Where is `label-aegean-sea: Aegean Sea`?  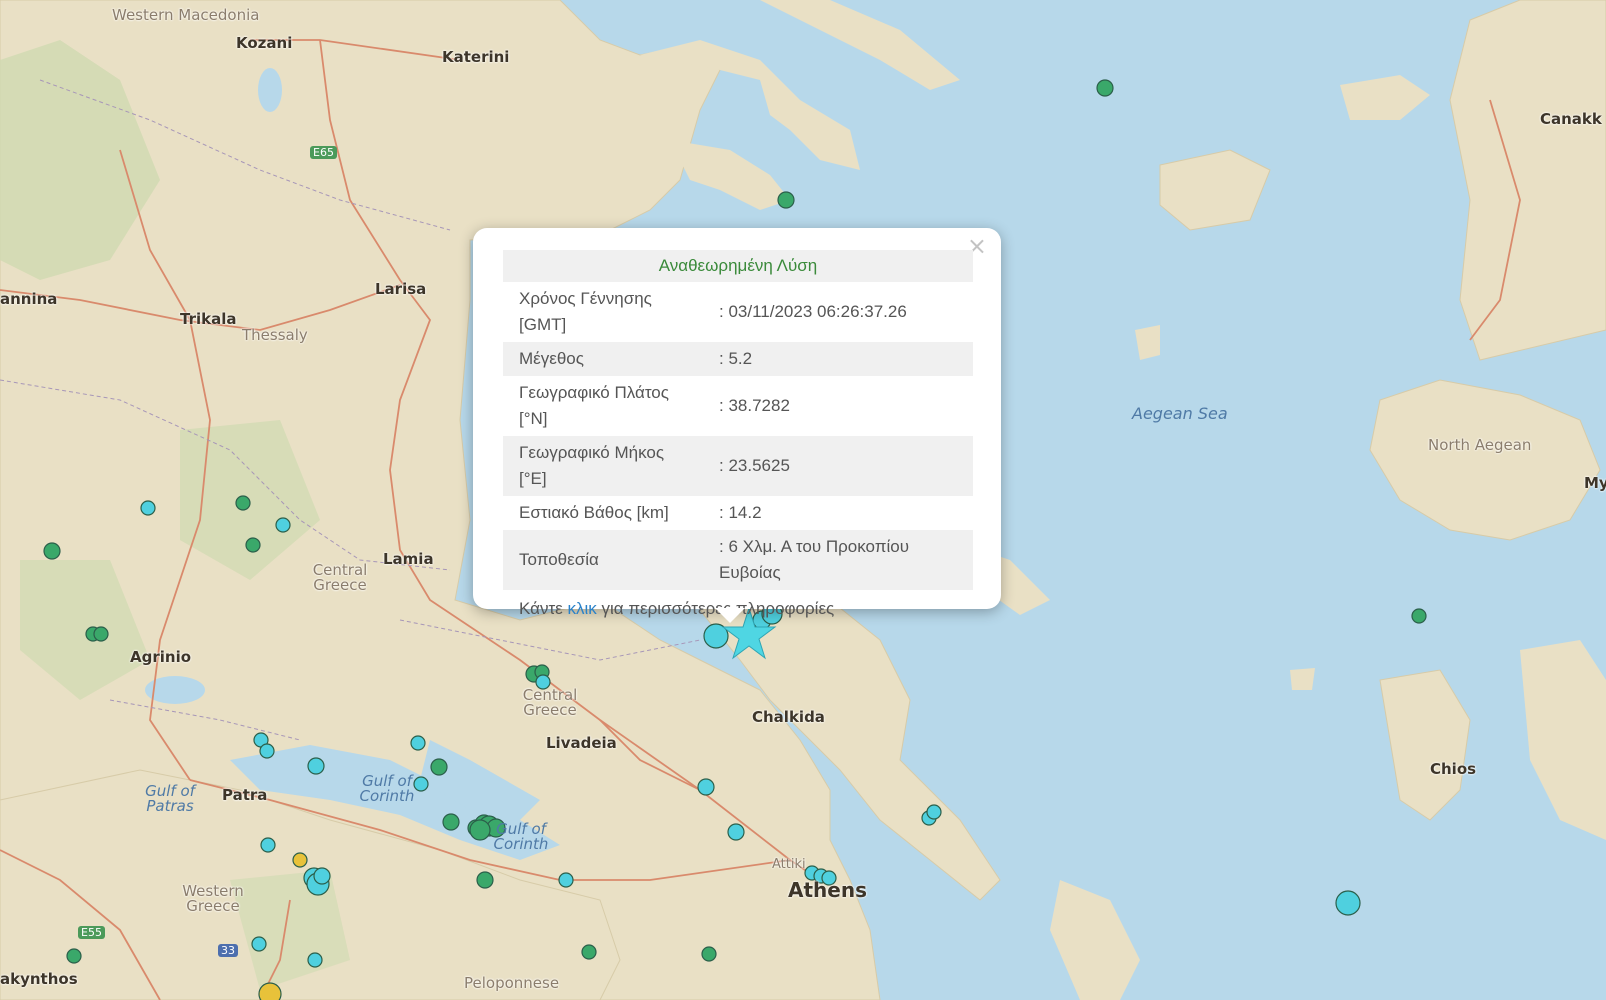 label-aegean-sea: Aegean Sea is located at coordinates (1180, 413).